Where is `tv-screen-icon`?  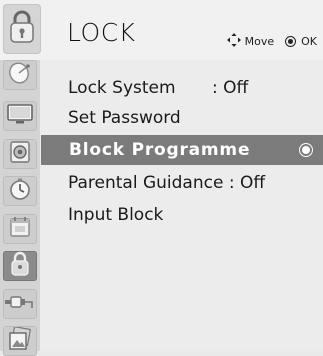
tv-screen-icon is located at coordinates (20, 116).